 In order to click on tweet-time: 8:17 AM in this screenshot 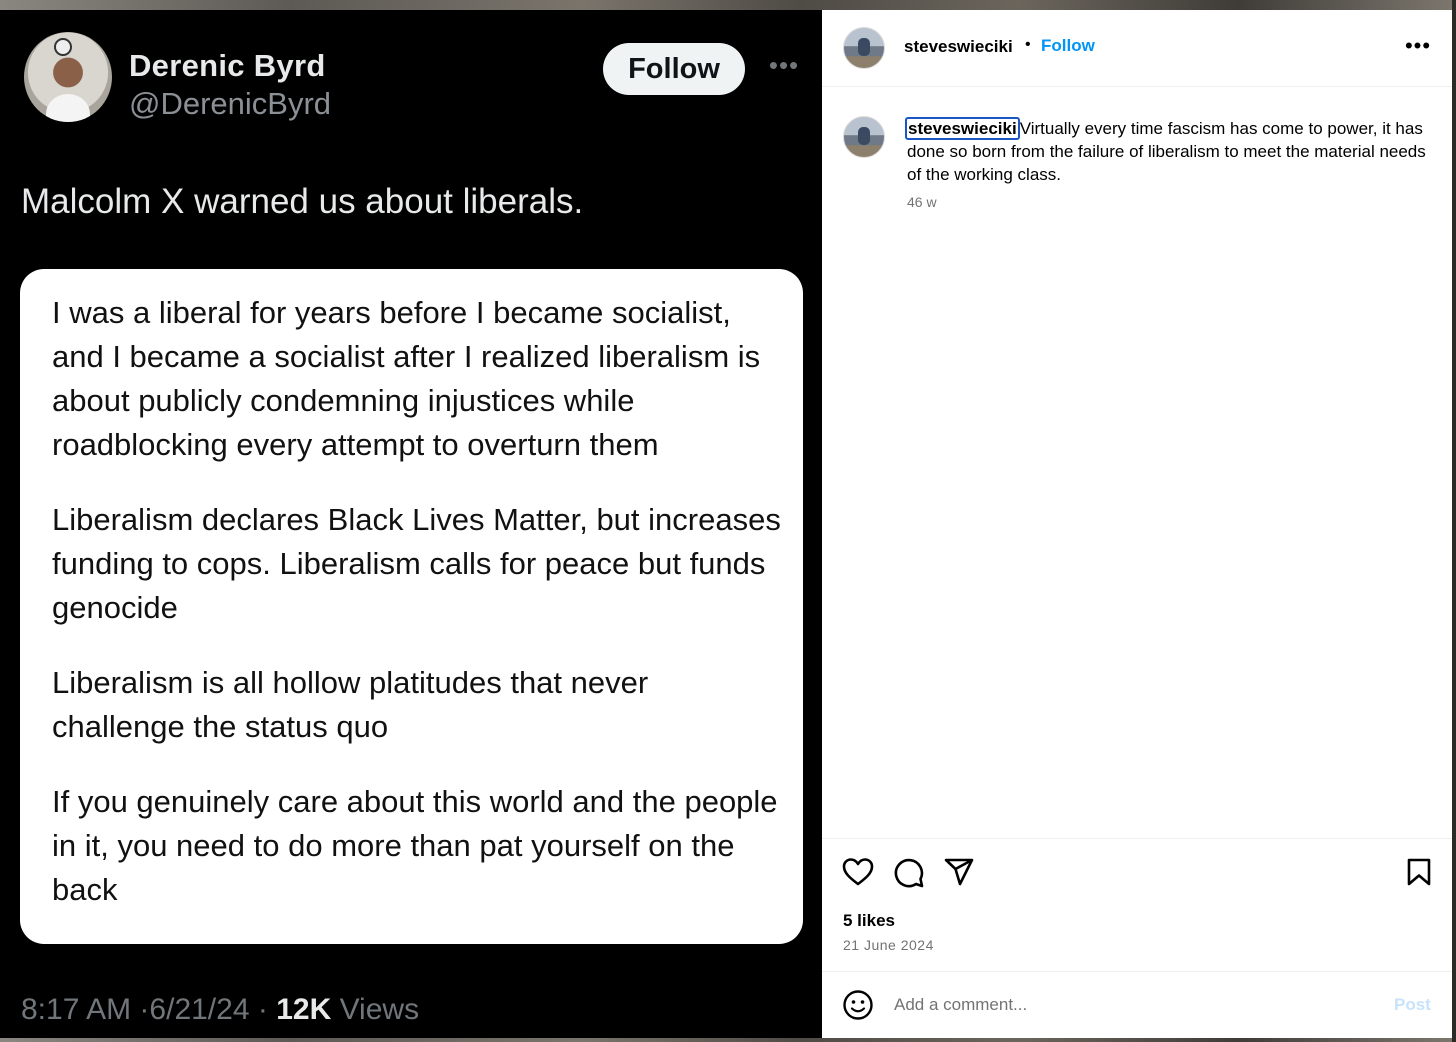, I will do `click(76, 1009)`.